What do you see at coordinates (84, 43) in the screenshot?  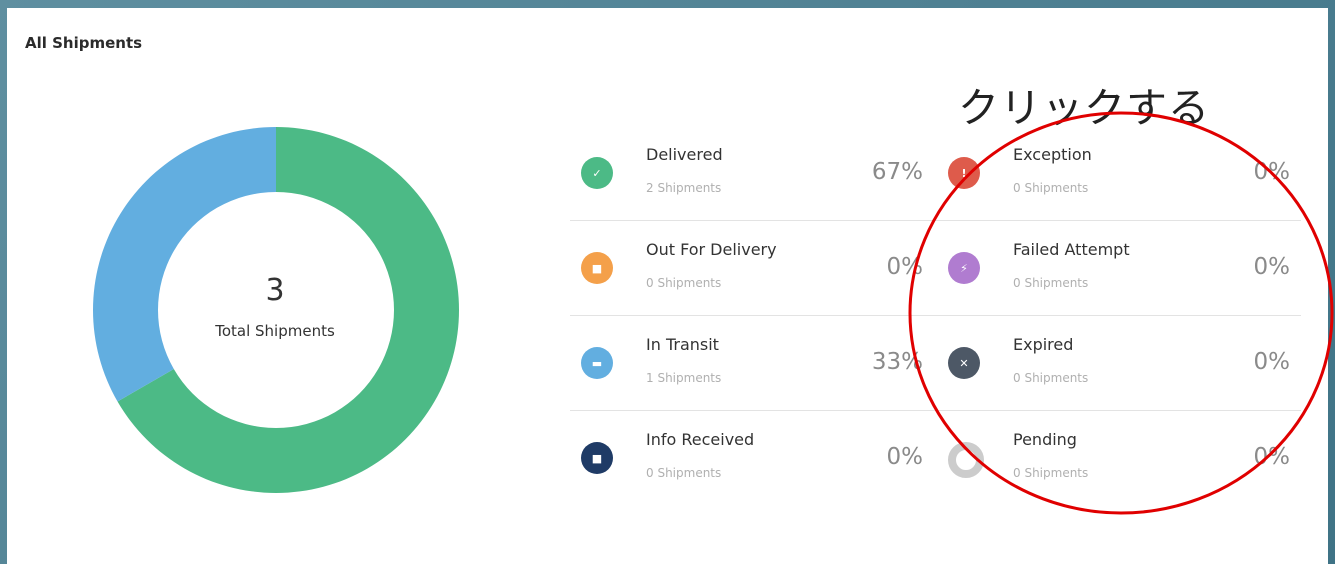 I see `panel-title: All Shipments` at bounding box center [84, 43].